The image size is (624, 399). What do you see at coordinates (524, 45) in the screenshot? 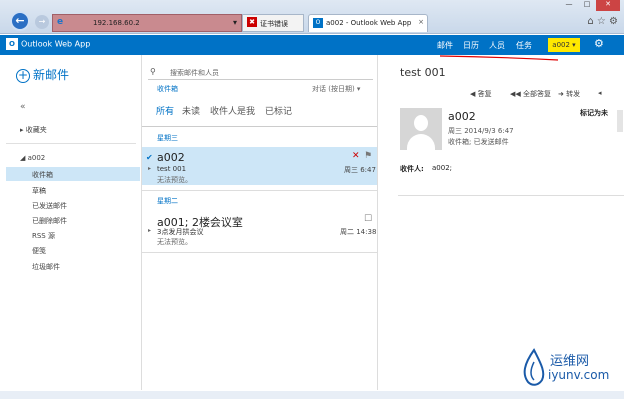
I see `nav-tasks: 任务` at bounding box center [524, 45].